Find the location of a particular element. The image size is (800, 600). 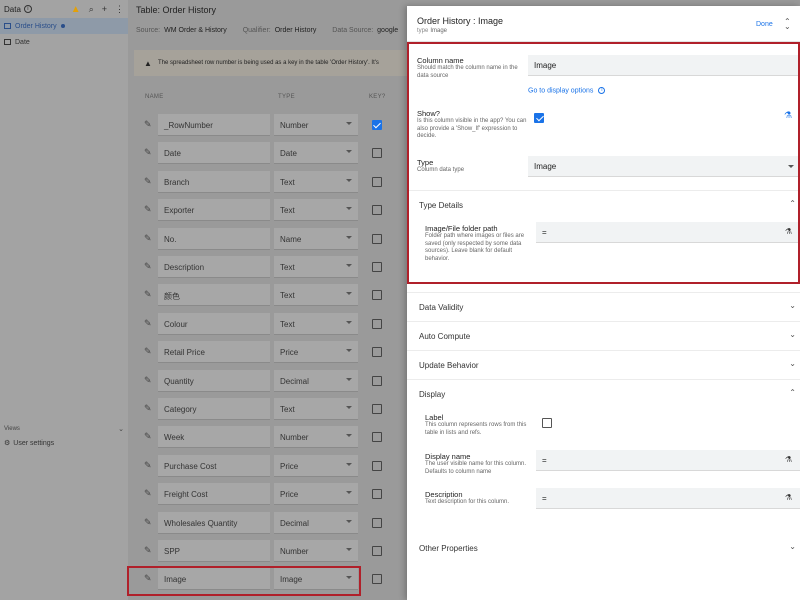

more-vert-icon: ⋮ is located at coordinates (119, 9).